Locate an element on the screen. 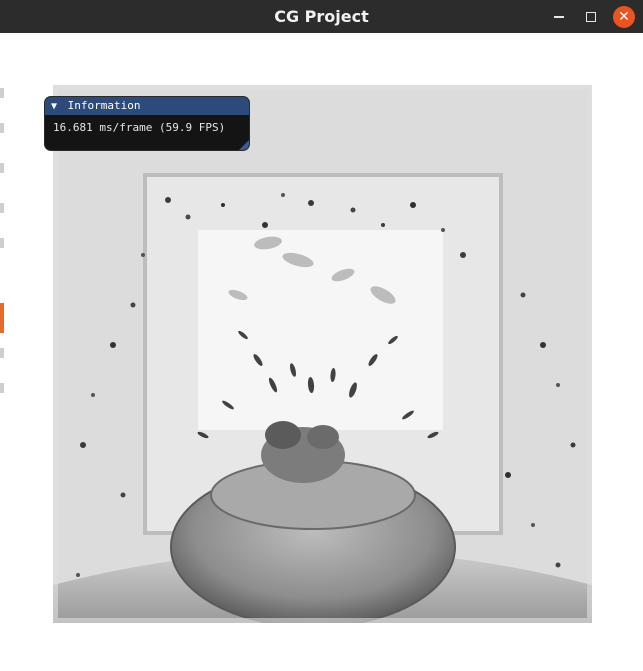 Image resolution: width=643 pixels, height=671 pixels. window-titlebar: CG Project ✕ is located at coordinates (321, 16).